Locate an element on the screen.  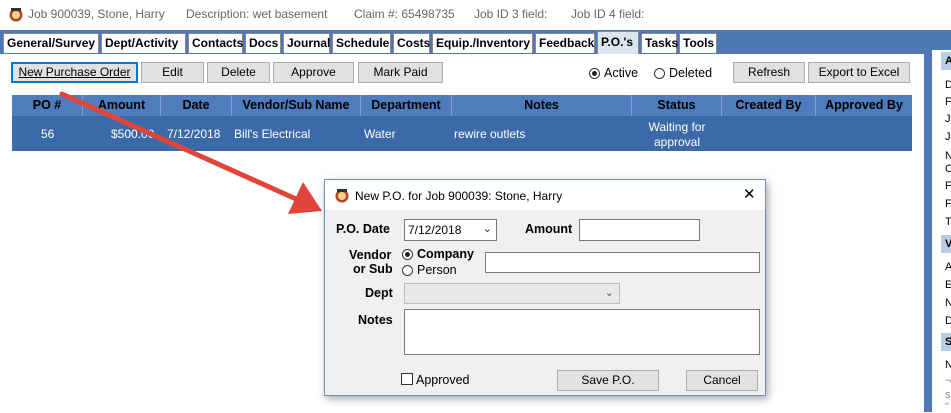
approved-checkbox-label: Approved is located at coordinates (443, 380).